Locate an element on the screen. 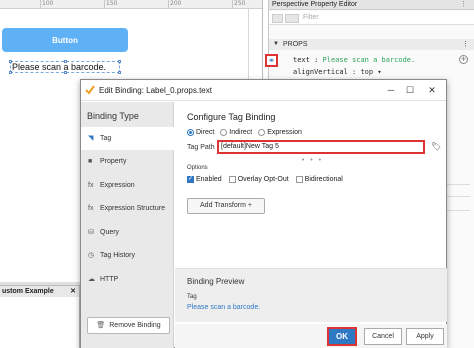 The width and height of the screenshot is (474, 348). preview-title: Binding Preview is located at coordinates (216, 281).